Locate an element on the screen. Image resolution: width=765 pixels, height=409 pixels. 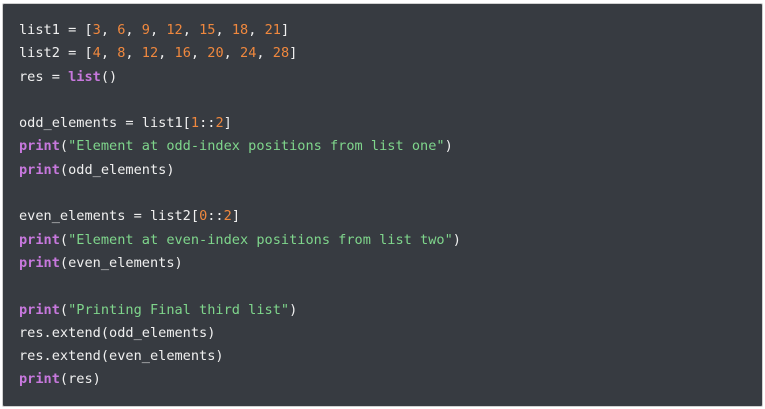
code-line: res.extend(odd_elements) is located at coordinates (390, 333).